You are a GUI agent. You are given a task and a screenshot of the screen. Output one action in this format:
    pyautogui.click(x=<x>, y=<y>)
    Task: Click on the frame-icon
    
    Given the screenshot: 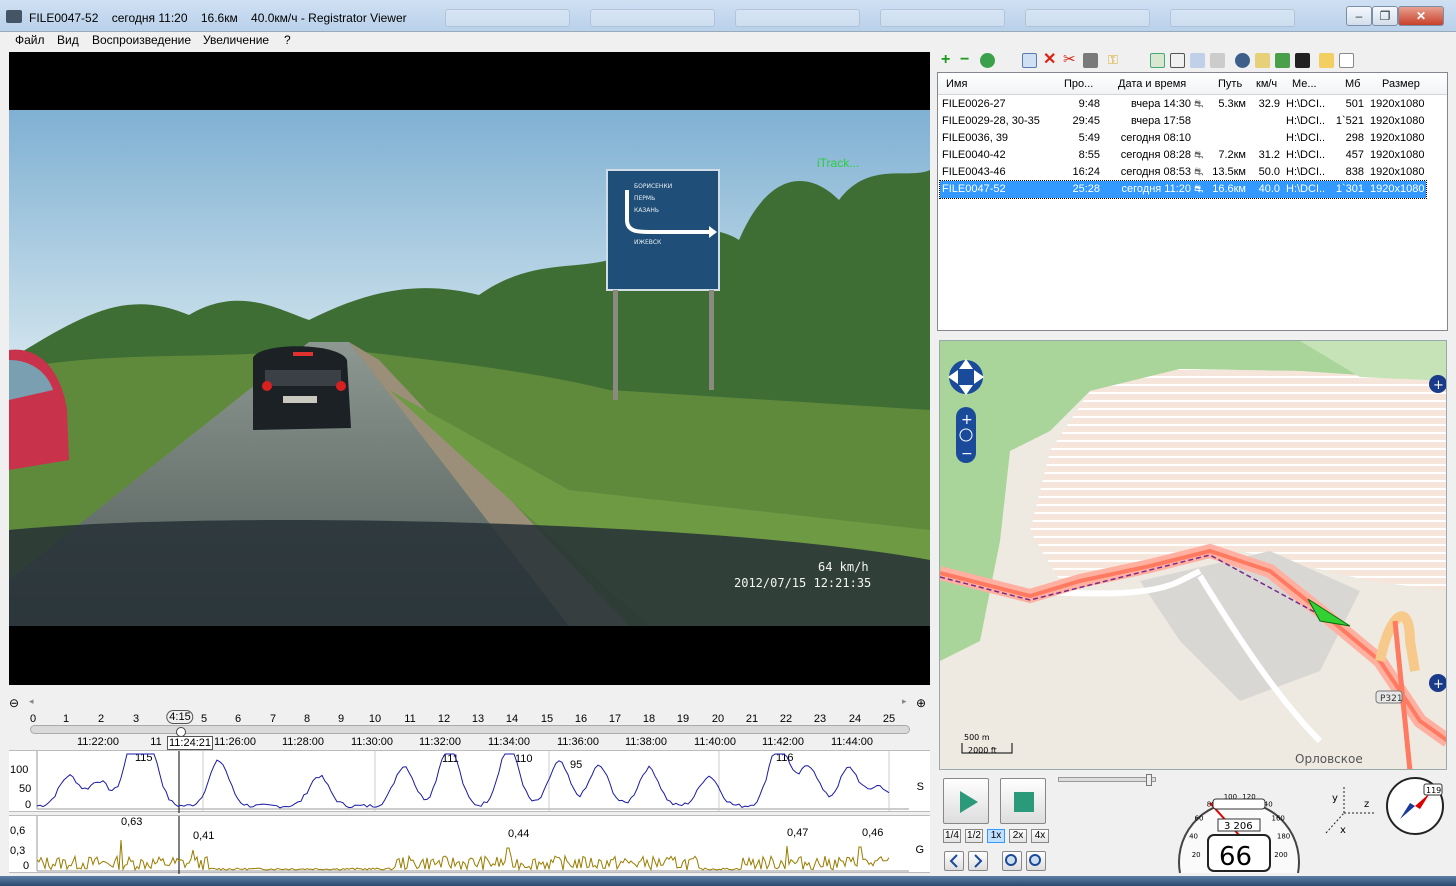 What is the action you would take?
    pyautogui.click(x=1177, y=60)
    